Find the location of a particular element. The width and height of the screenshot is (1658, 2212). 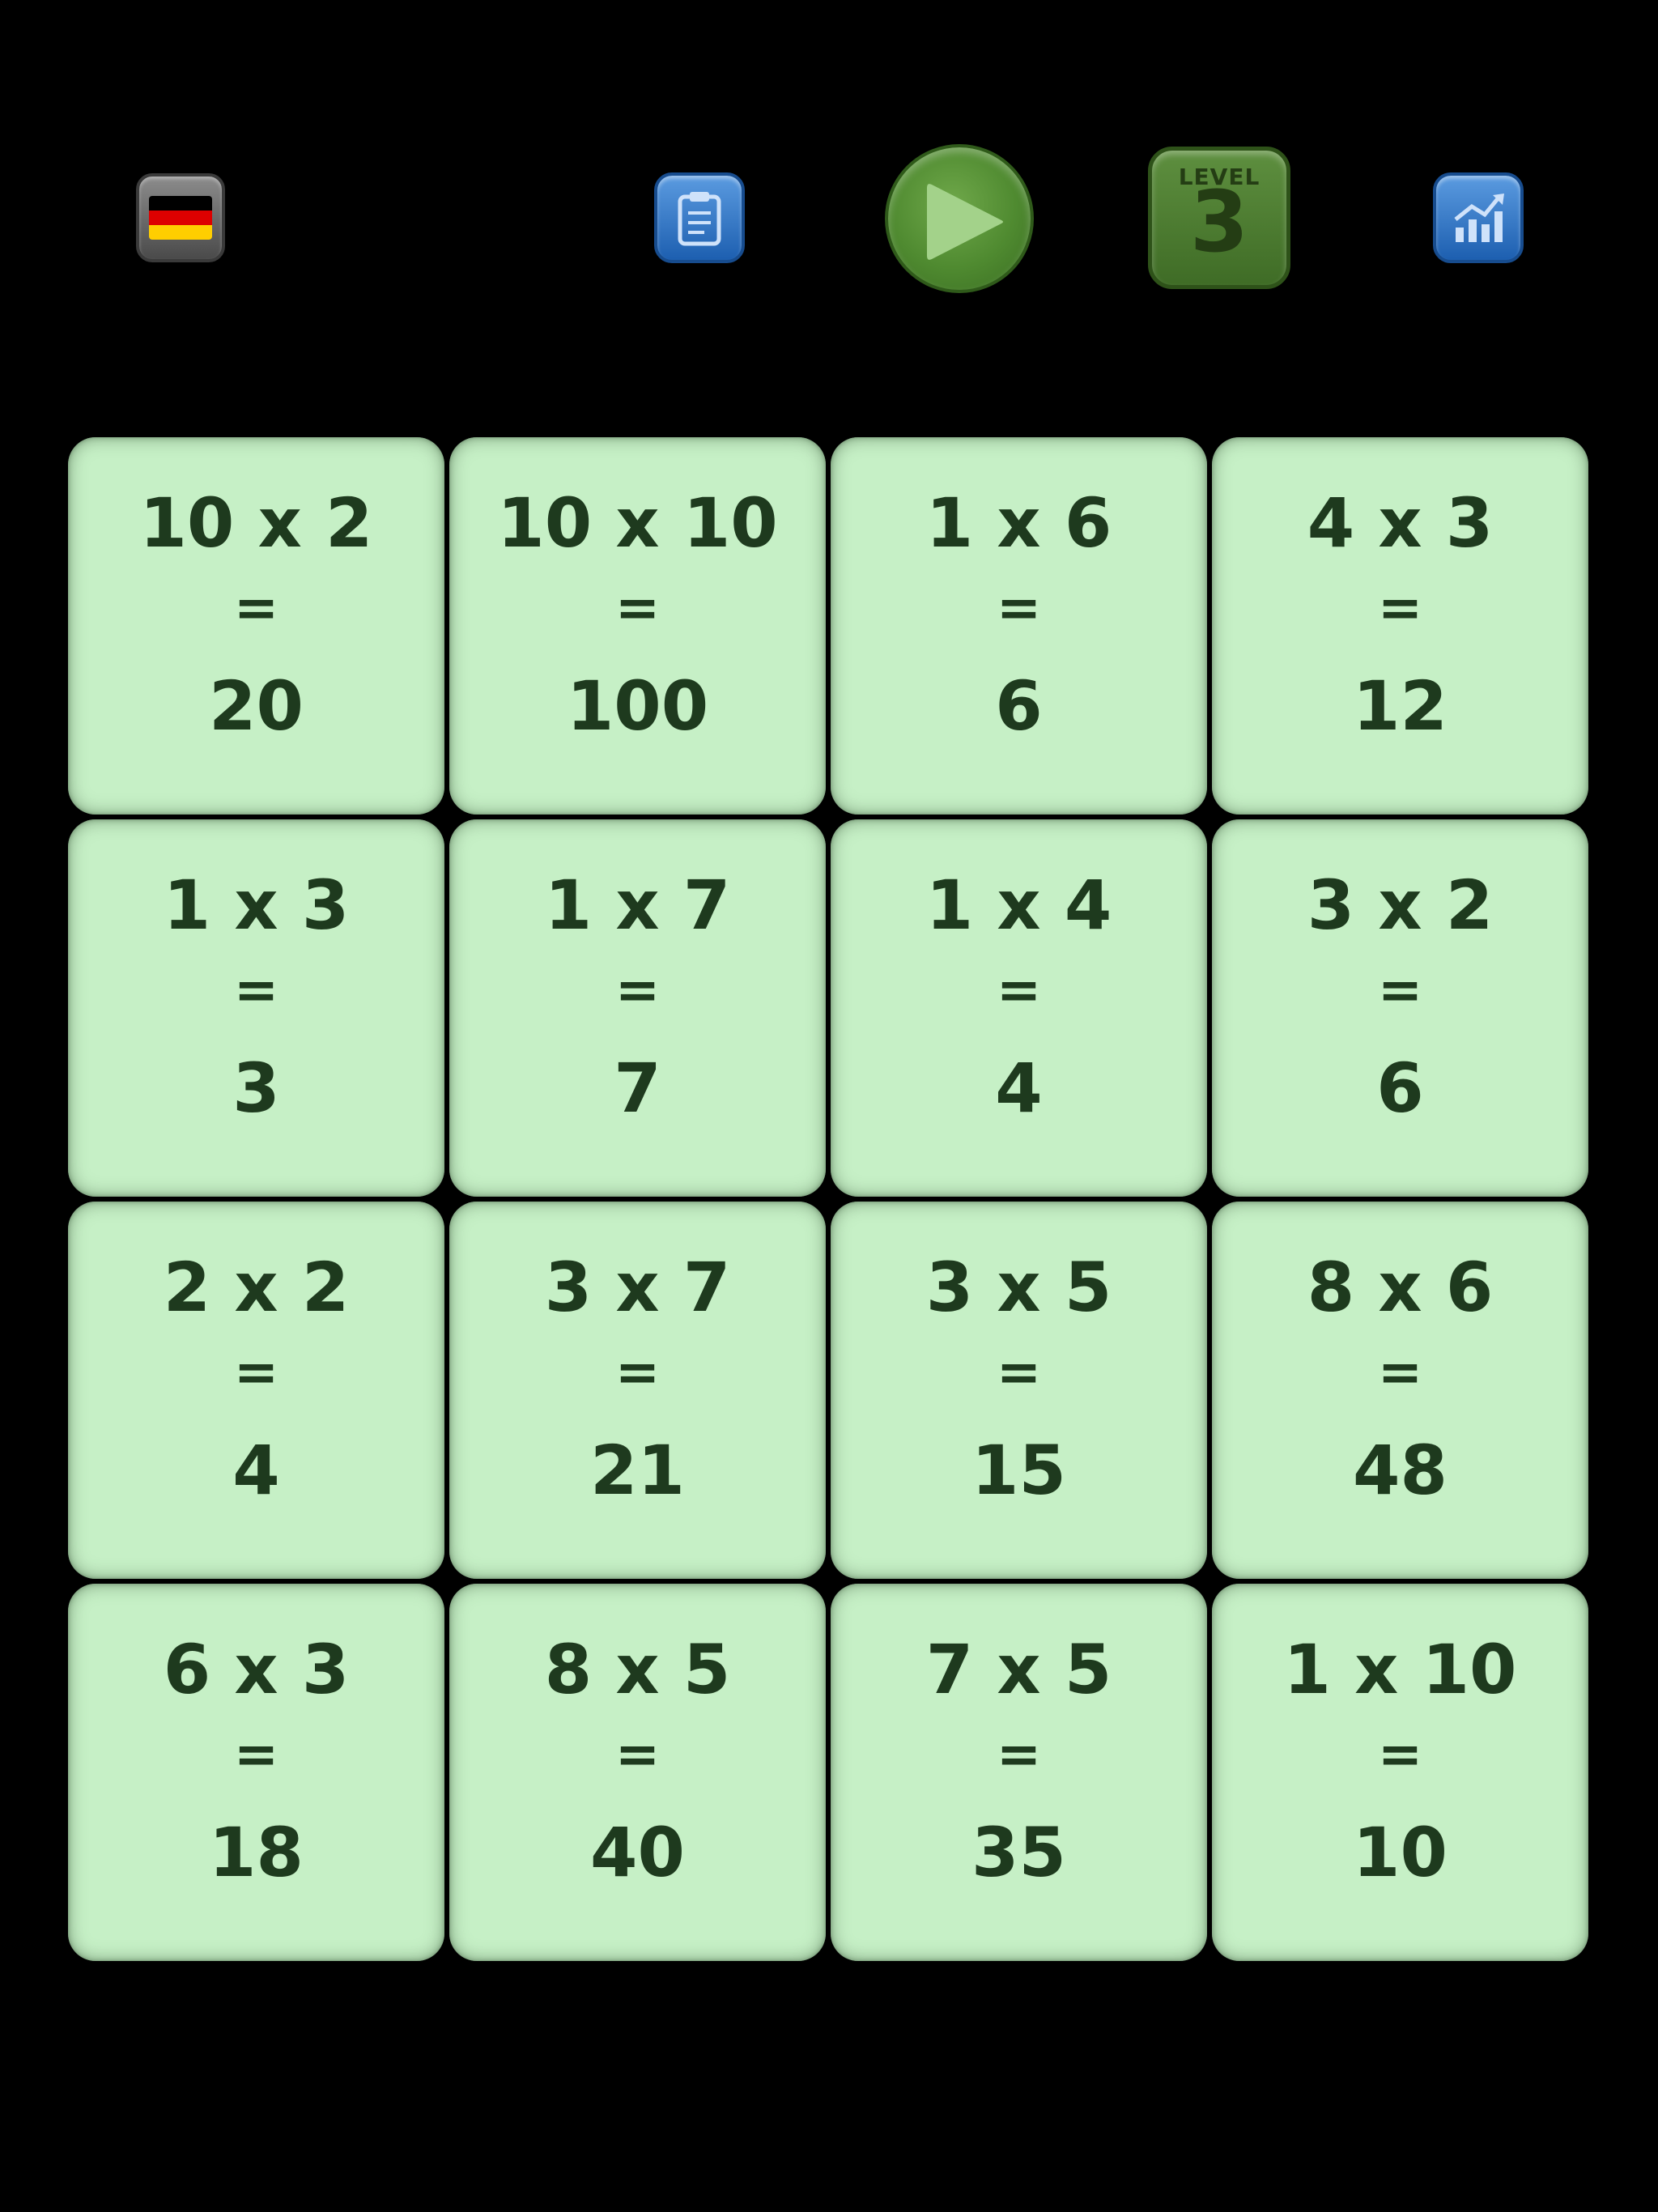

chart-icon is located at coordinates (1479, 218).